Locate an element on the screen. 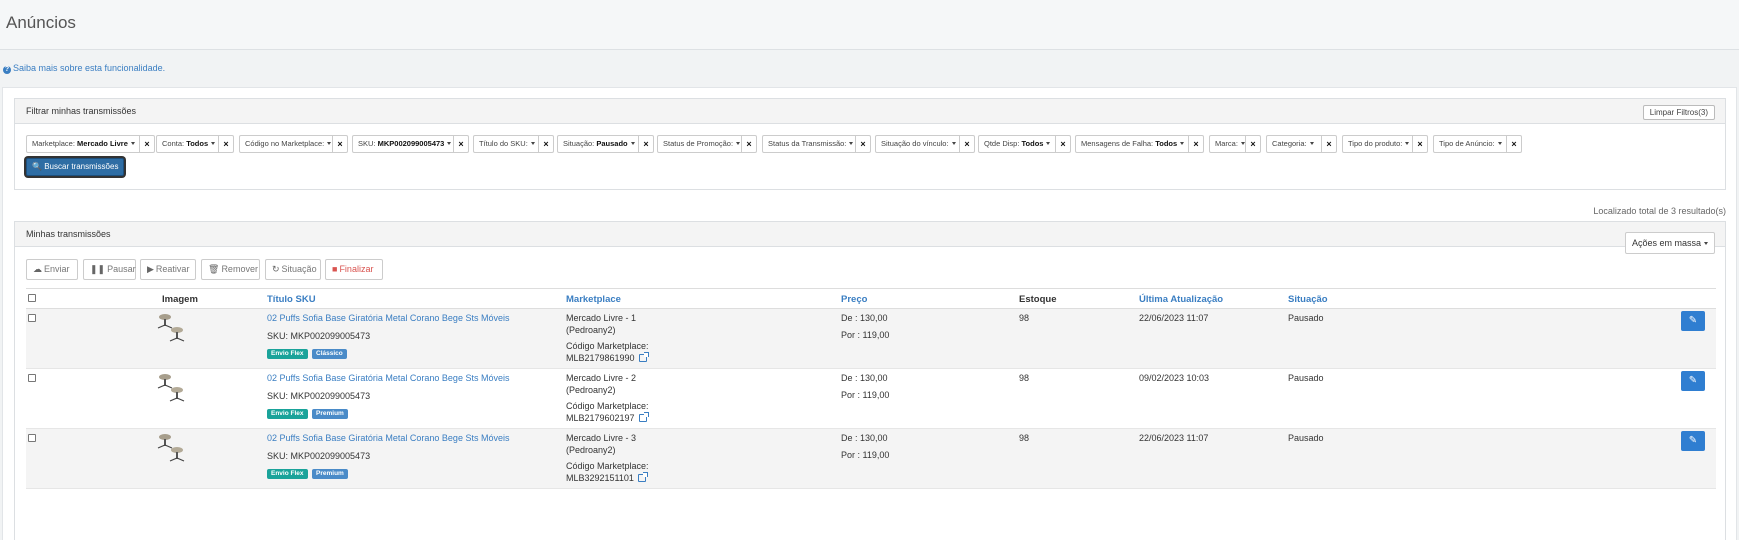 This screenshot has width=1739, height=540. status-button: ↻ Situação is located at coordinates (293, 269).